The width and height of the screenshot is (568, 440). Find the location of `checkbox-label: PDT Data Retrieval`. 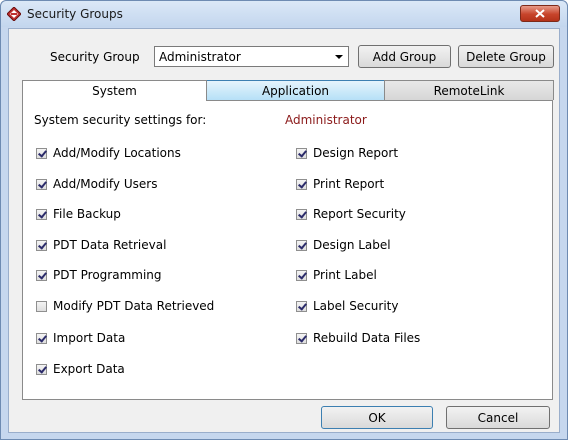

checkbox-label: PDT Data Retrieval is located at coordinates (110, 245).